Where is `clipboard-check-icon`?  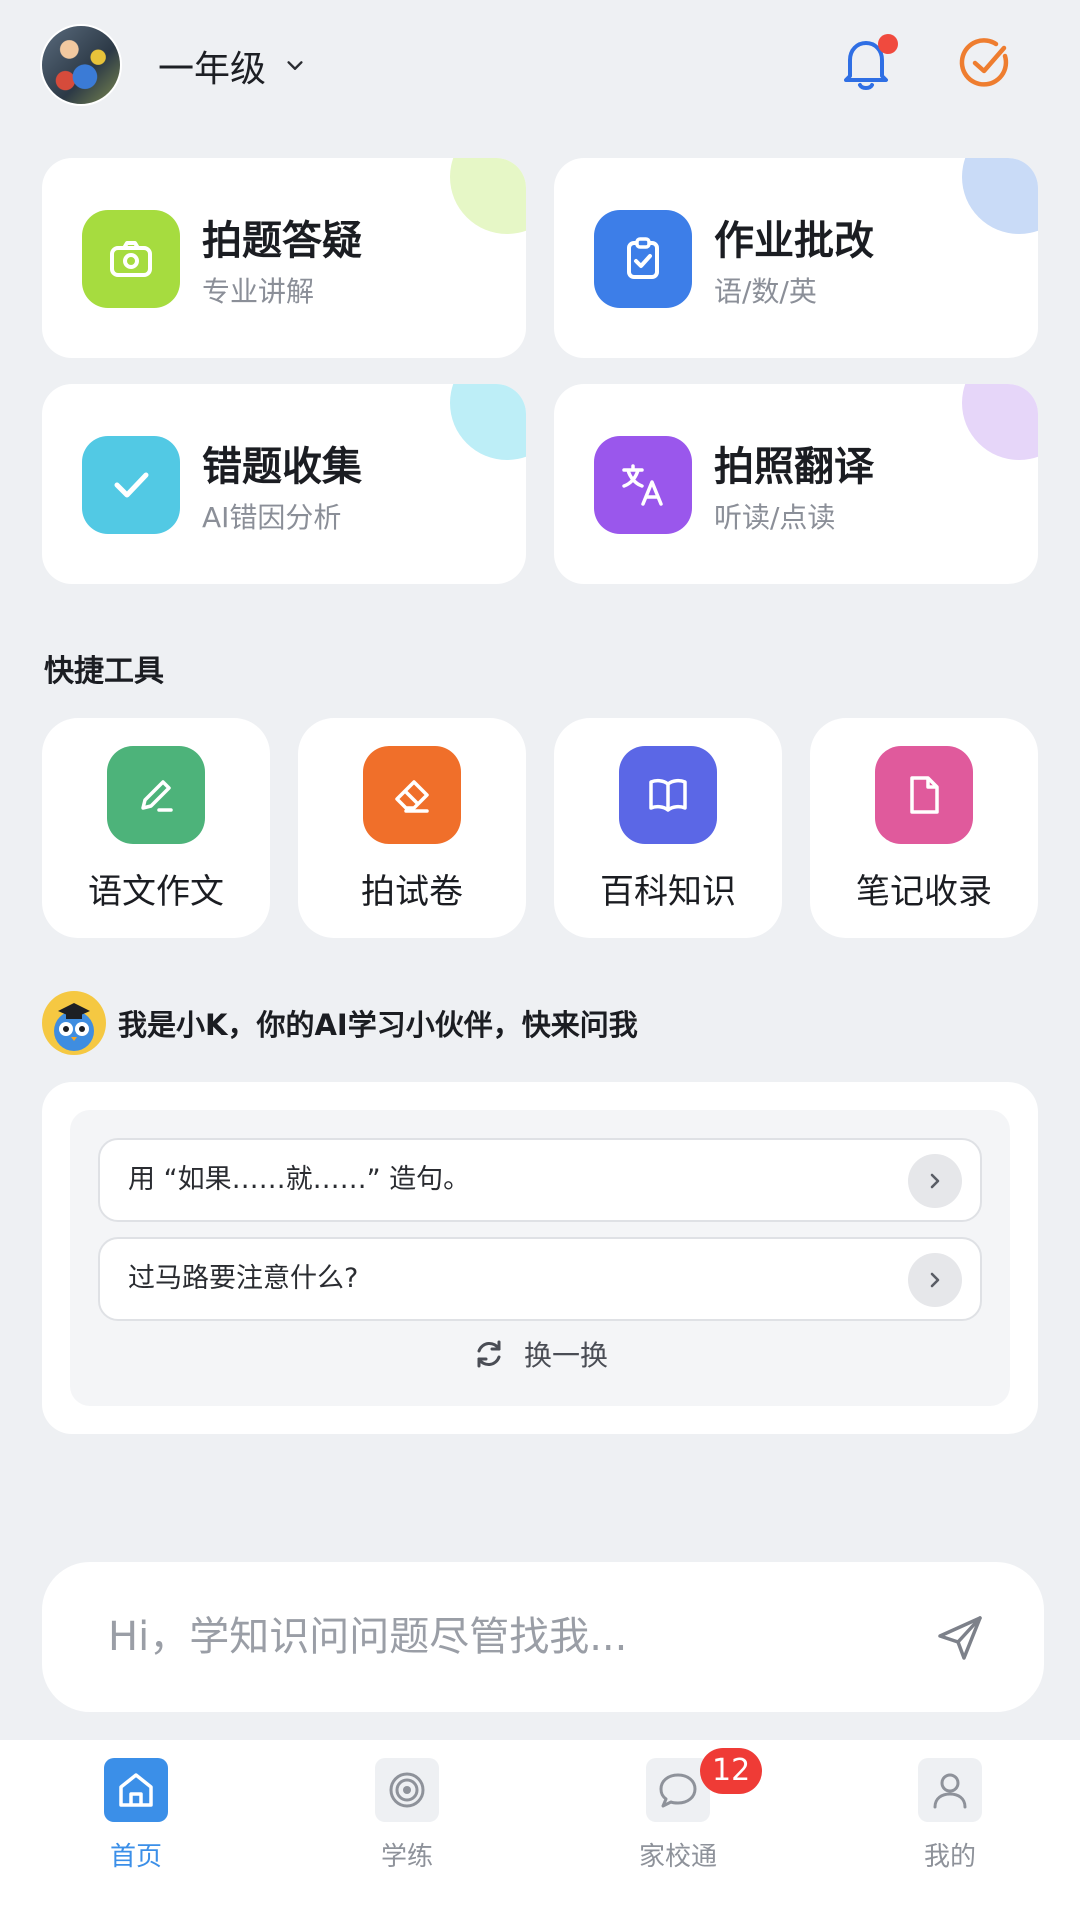
clipboard-check-icon is located at coordinates (643, 259).